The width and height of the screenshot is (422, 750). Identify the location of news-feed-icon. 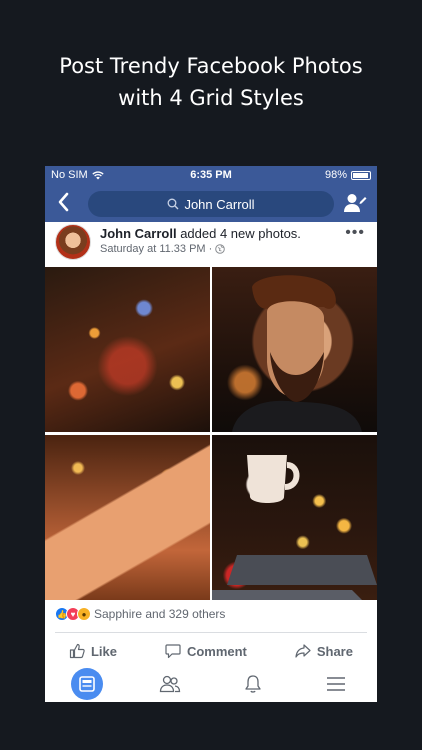
(86, 684).